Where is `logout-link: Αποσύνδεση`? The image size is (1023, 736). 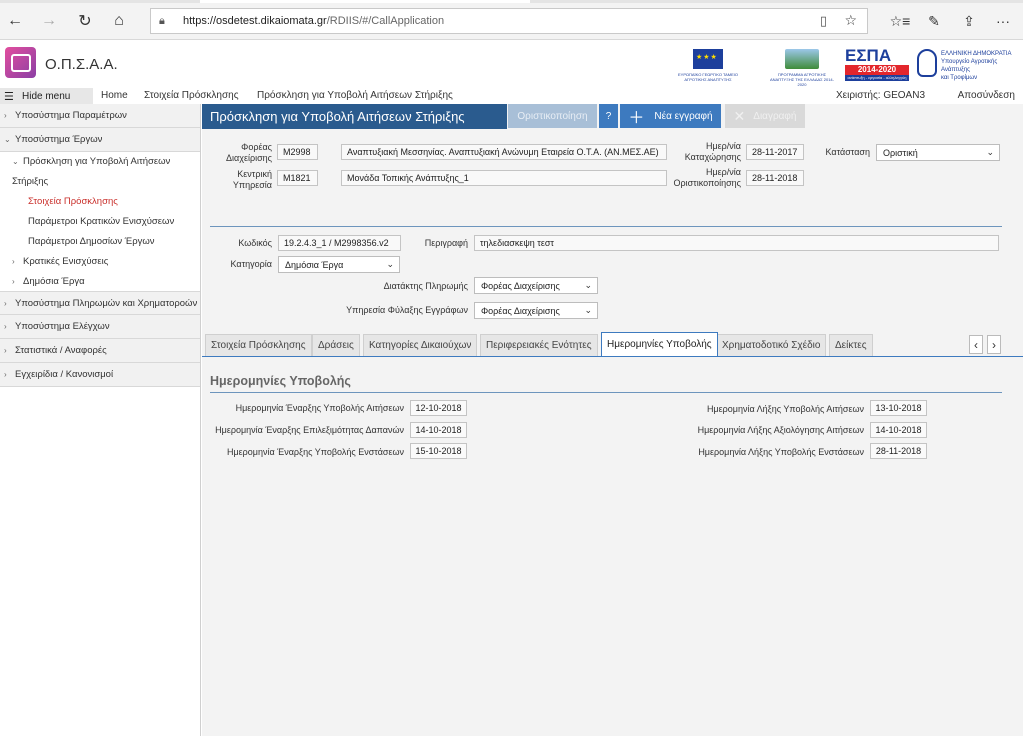 logout-link: Αποσύνδεση is located at coordinates (986, 95).